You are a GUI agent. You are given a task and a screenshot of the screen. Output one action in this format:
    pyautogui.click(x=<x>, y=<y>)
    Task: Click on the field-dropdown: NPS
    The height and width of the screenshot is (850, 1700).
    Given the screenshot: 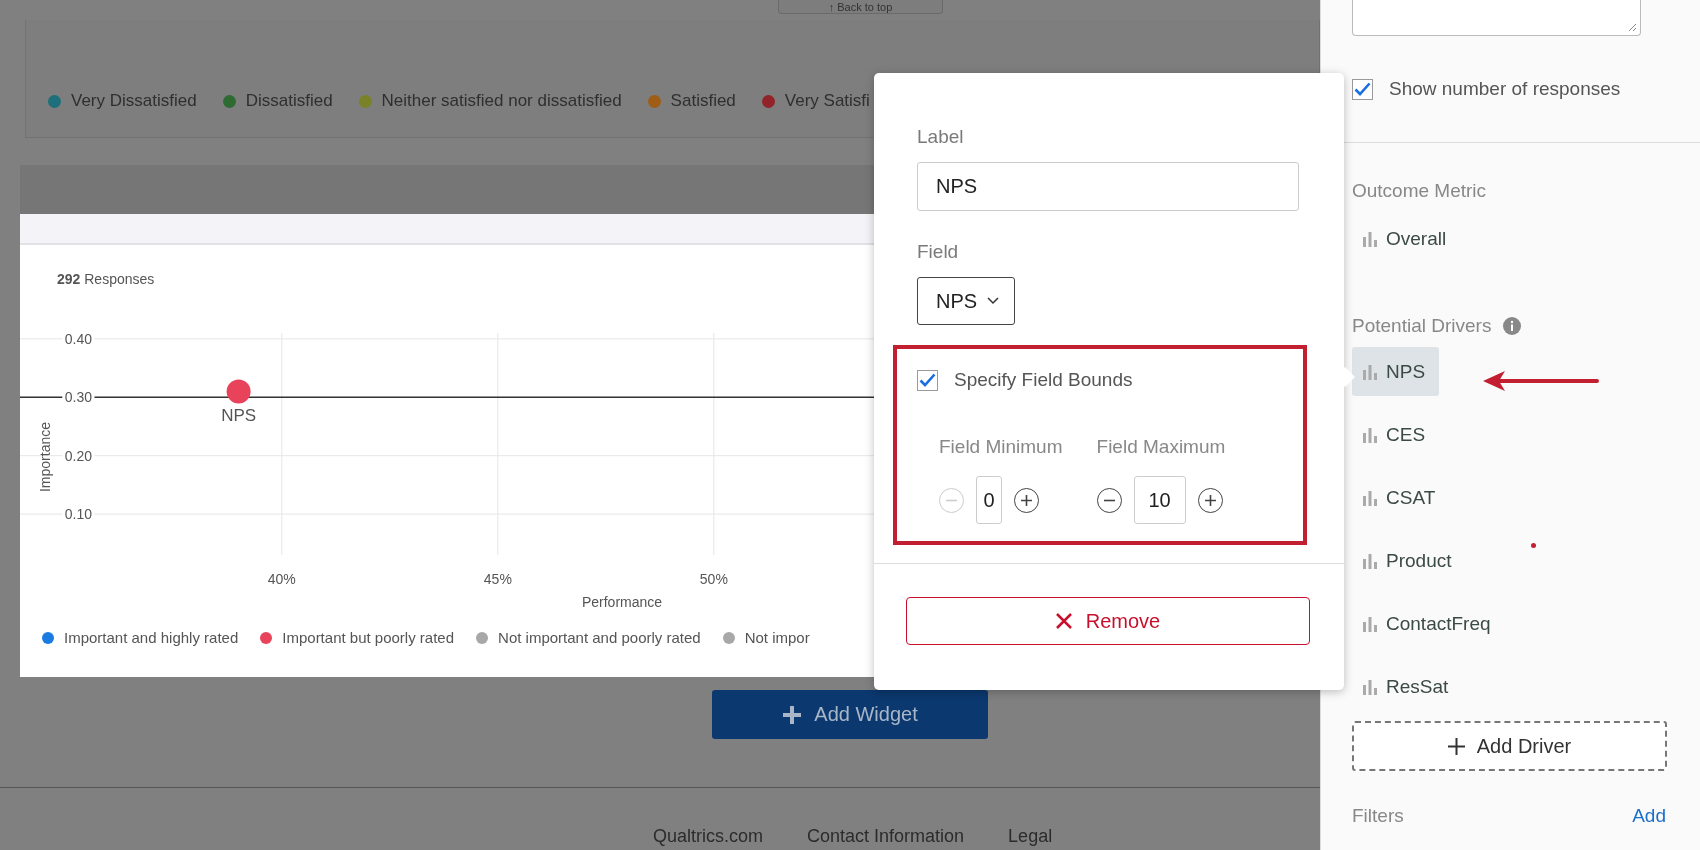 What is the action you would take?
    pyautogui.click(x=966, y=301)
    